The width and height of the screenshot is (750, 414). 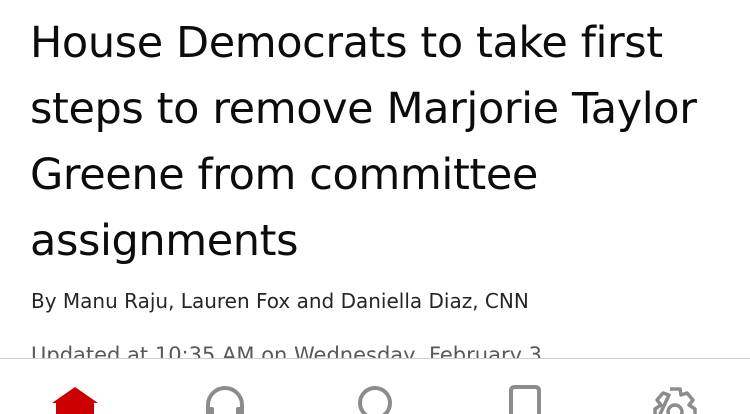 I want to click on tab-saved, so click(x=525, y=386).